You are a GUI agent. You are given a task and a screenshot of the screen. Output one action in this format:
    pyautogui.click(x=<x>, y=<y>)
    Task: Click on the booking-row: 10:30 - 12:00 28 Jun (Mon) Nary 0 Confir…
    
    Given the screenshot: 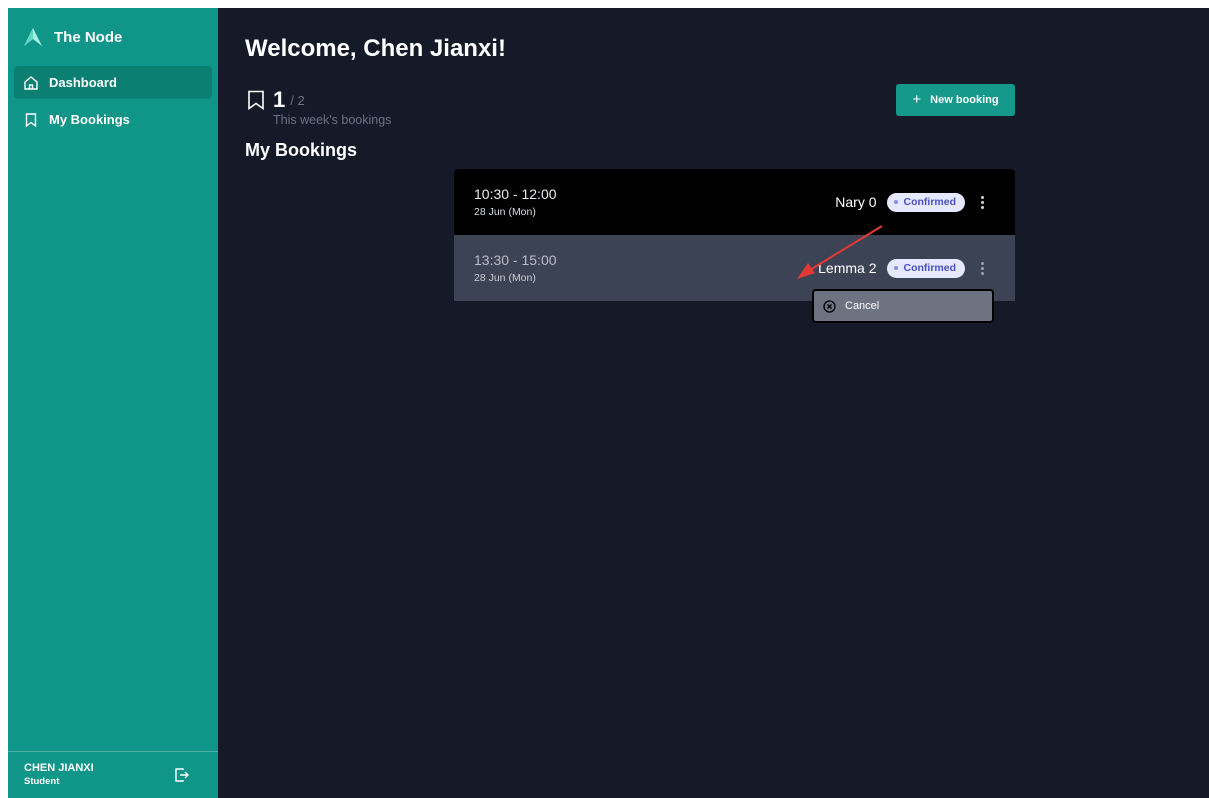 What is the action you would take?
    pyautogui.click(x=734, y=202)
    